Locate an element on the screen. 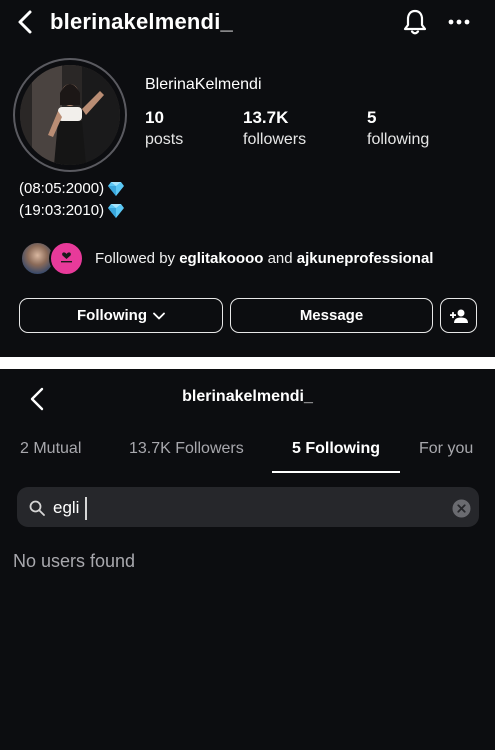  following-button-label: Following is located at coordinates (112, 315).